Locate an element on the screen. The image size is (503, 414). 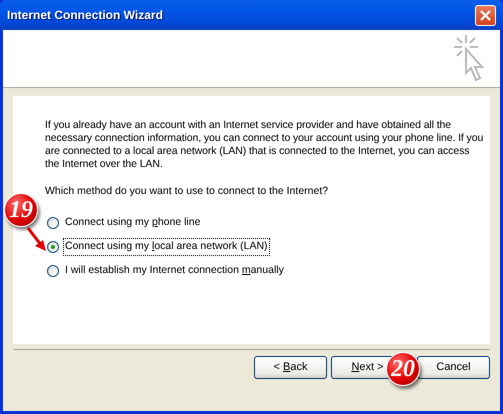
radio-option: Connect using my phone line is located at coordinates (266, 223).